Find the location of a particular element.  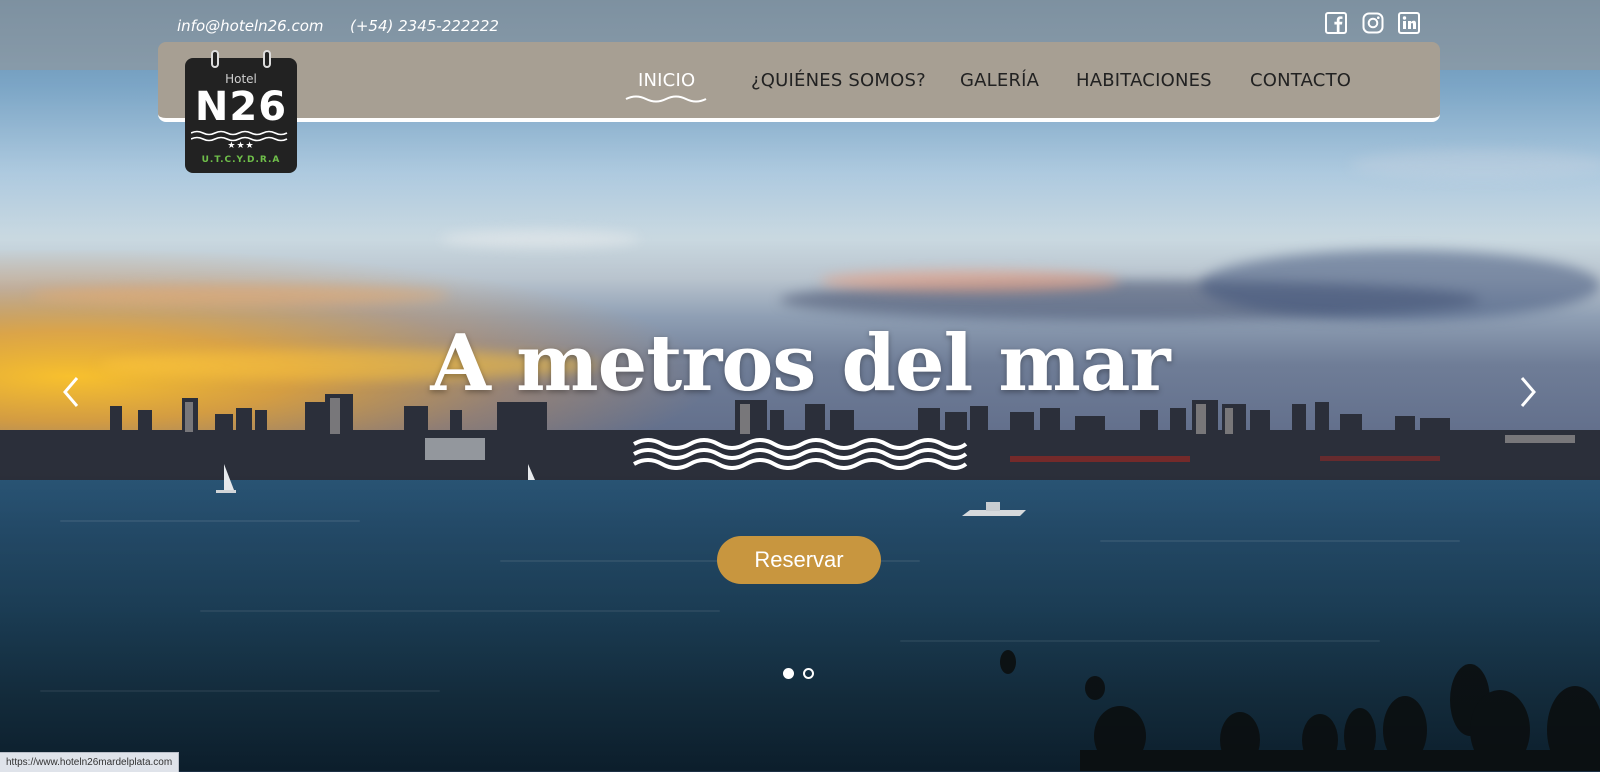

phone-link: (+54) 2345-222222 is located at coordinates (424, 26).